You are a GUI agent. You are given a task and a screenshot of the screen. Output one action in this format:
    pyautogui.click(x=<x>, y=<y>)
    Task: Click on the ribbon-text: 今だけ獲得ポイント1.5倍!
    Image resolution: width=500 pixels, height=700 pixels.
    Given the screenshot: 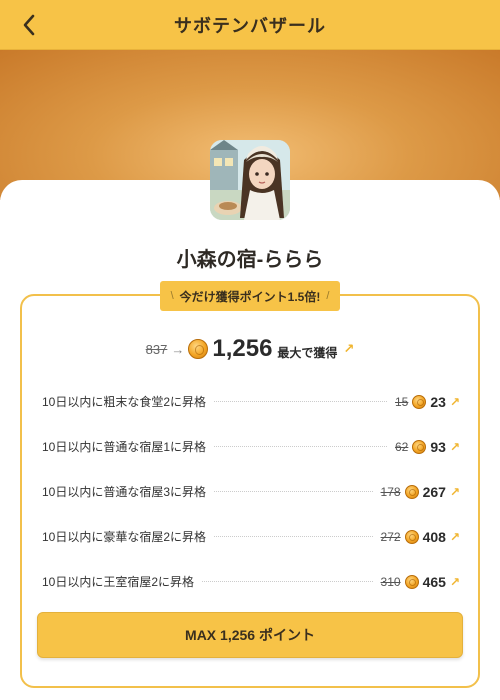 What is the action you would take?
    pyautogui.click(x=250, y=296)
    